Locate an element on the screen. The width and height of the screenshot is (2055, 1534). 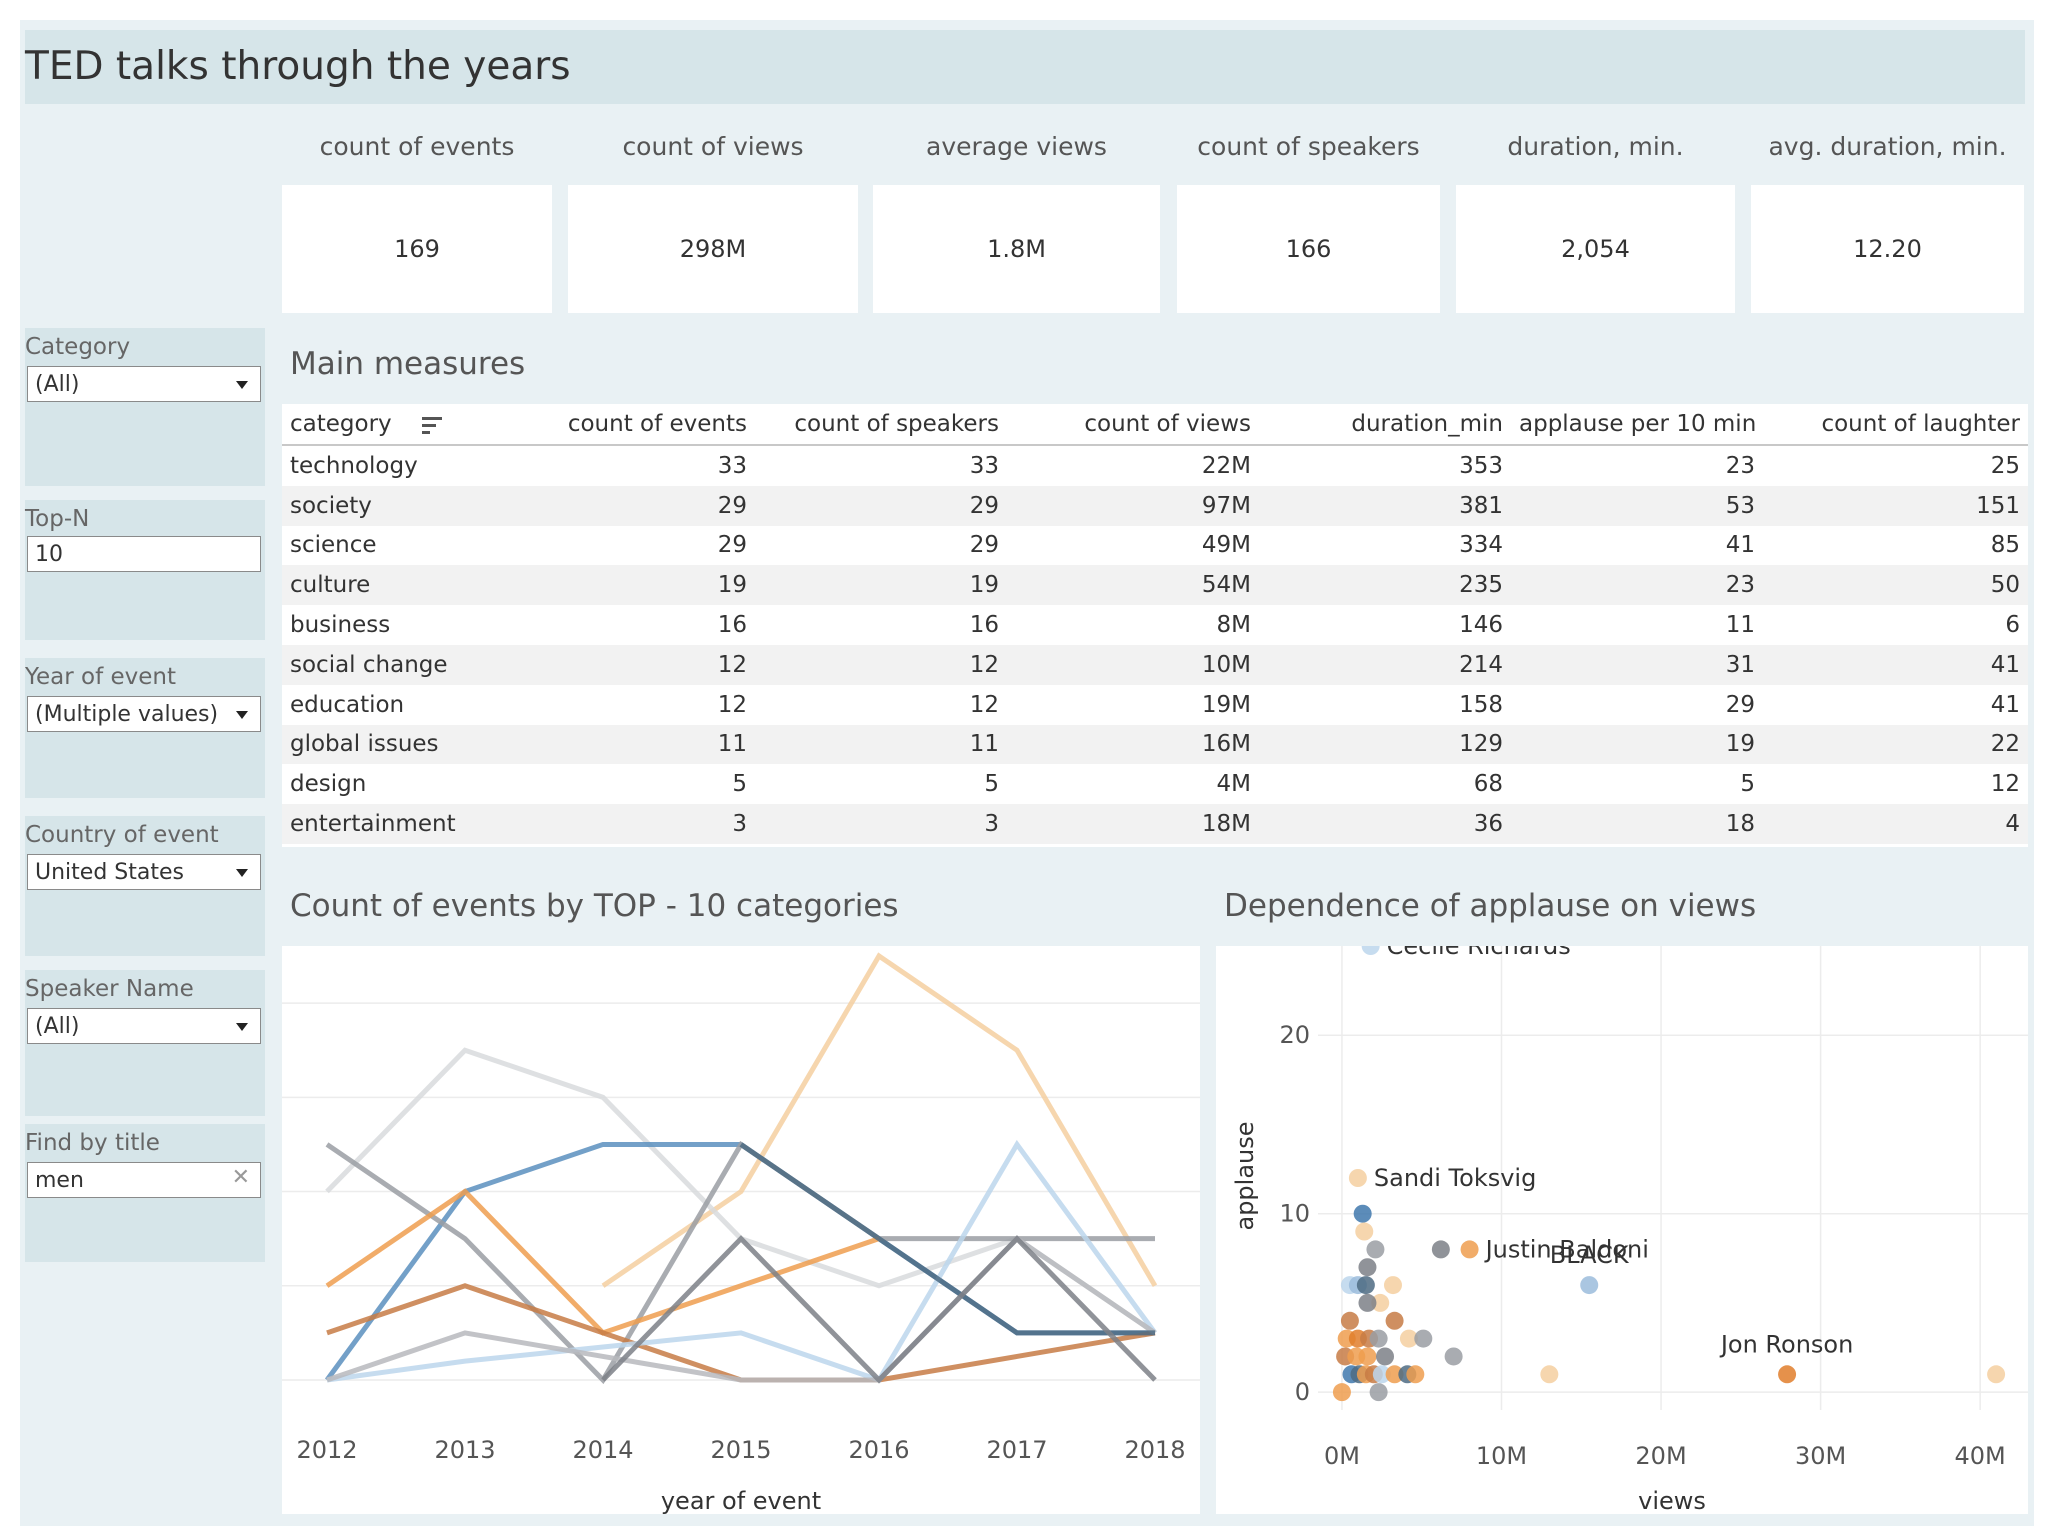
cell-events: 29 is located at coordinates (732, 545).